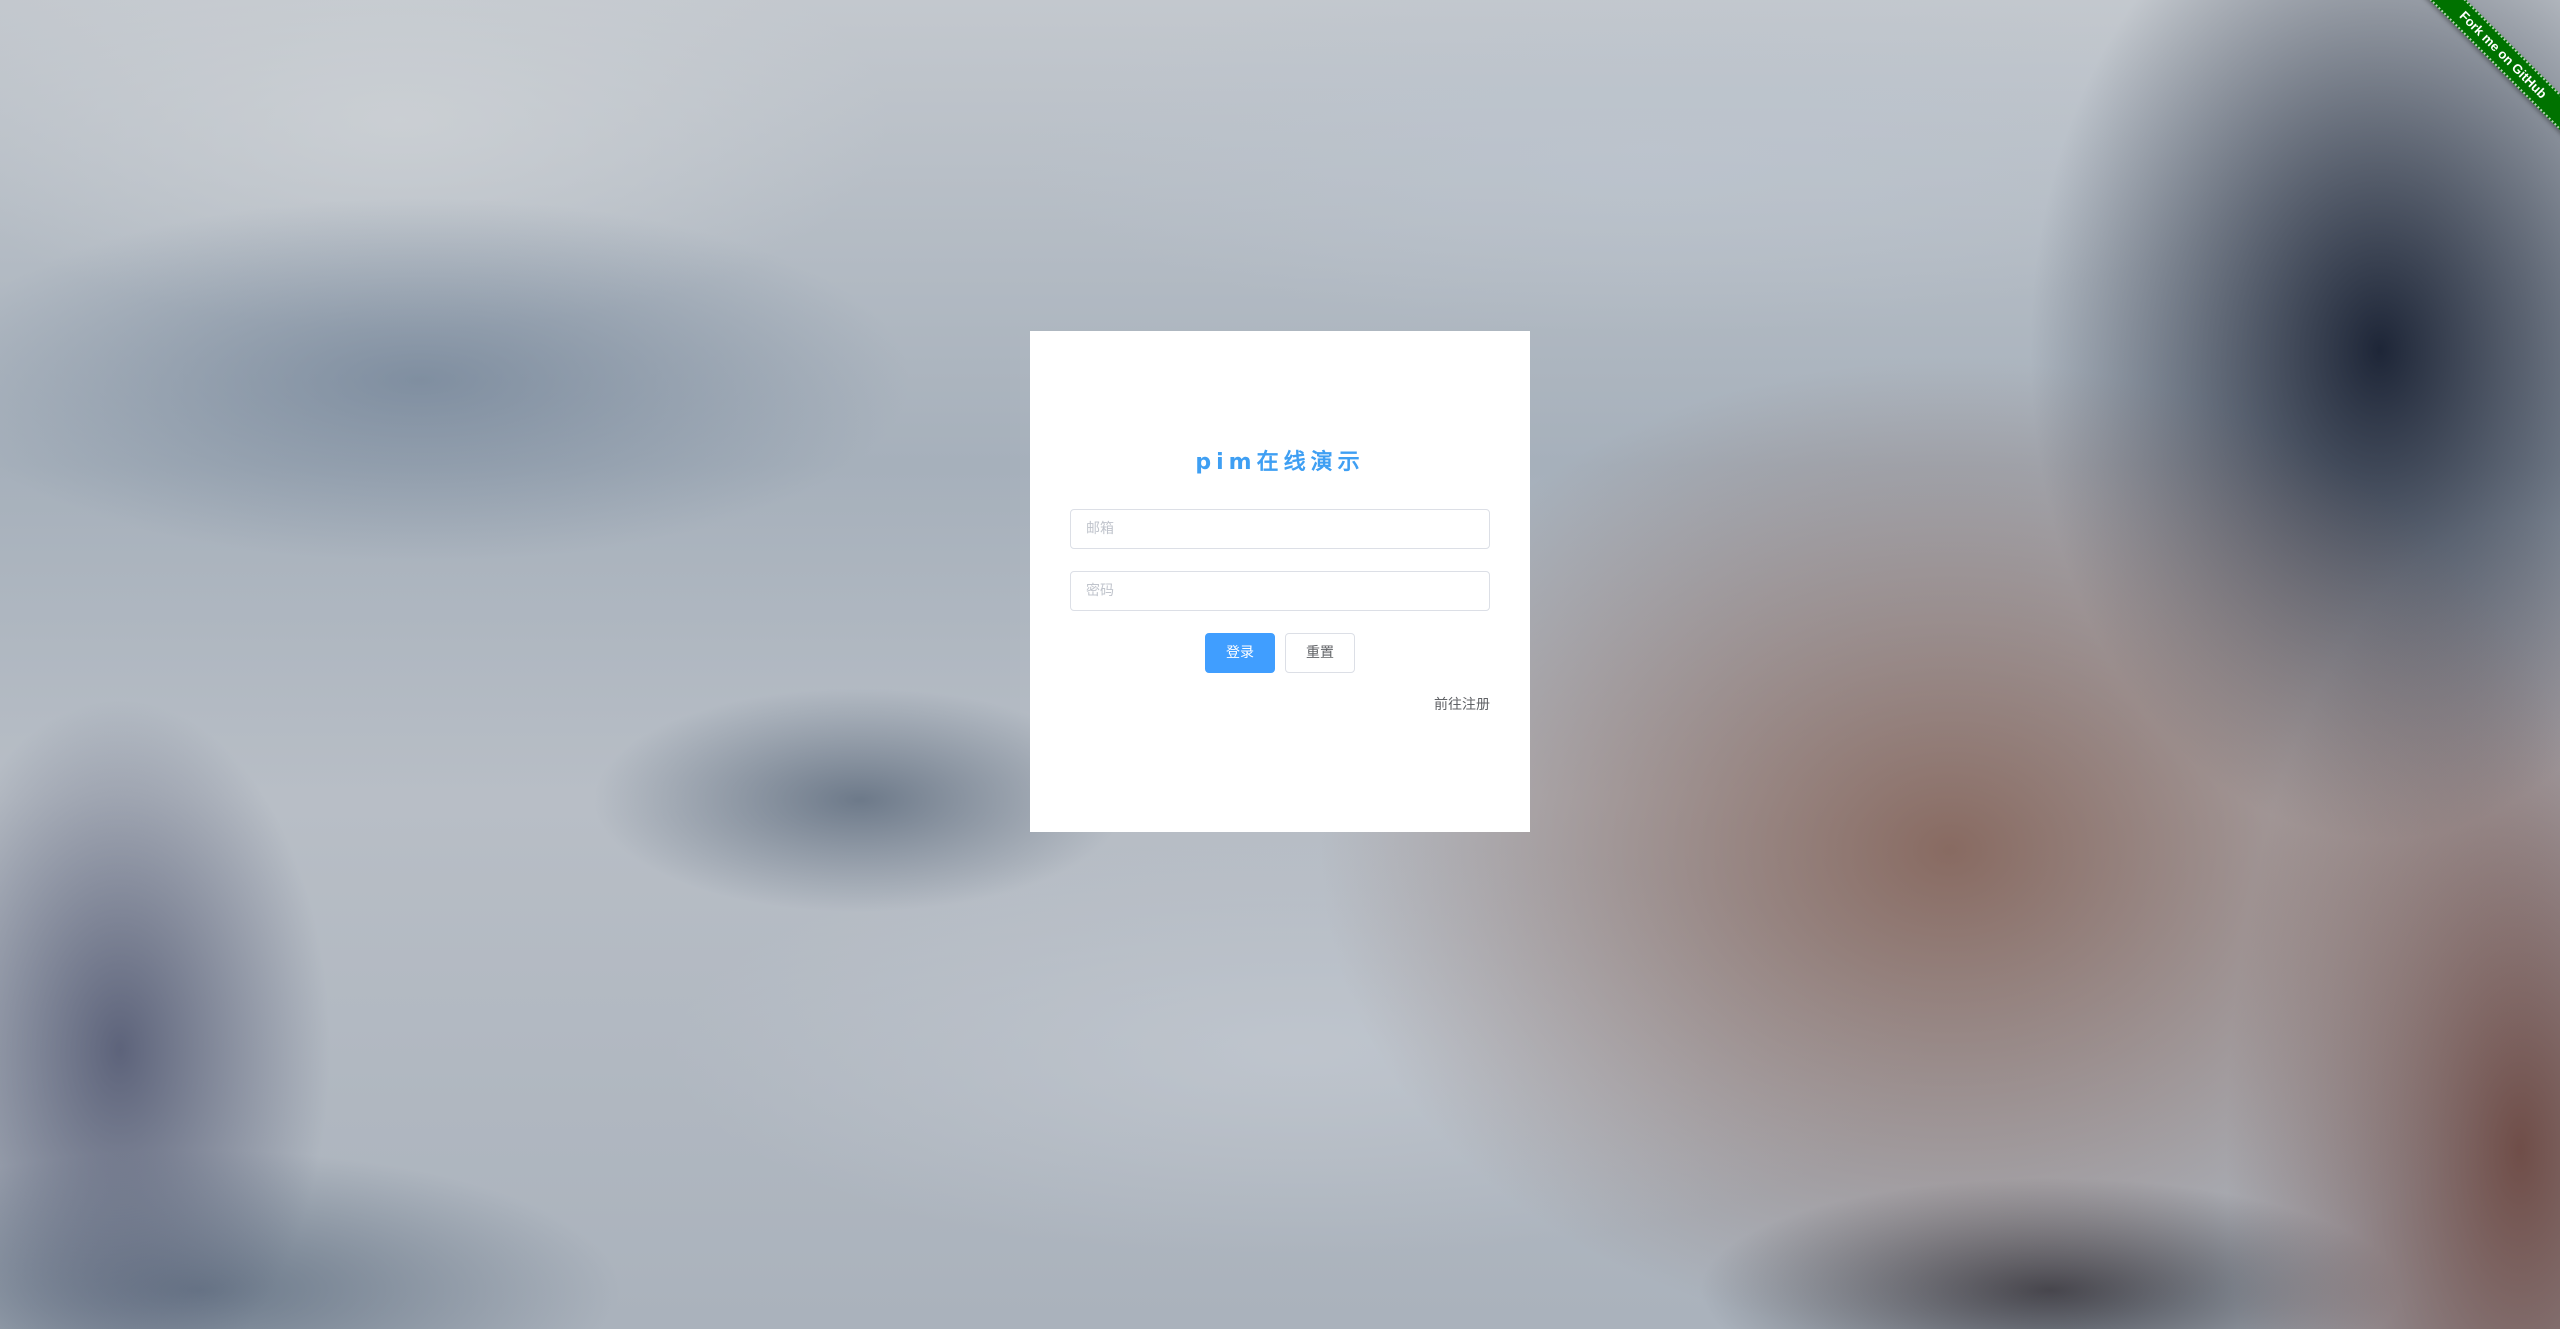  Describe the element at coordinates (1280, 591) in the screenshot. I see `password-input` at that location.